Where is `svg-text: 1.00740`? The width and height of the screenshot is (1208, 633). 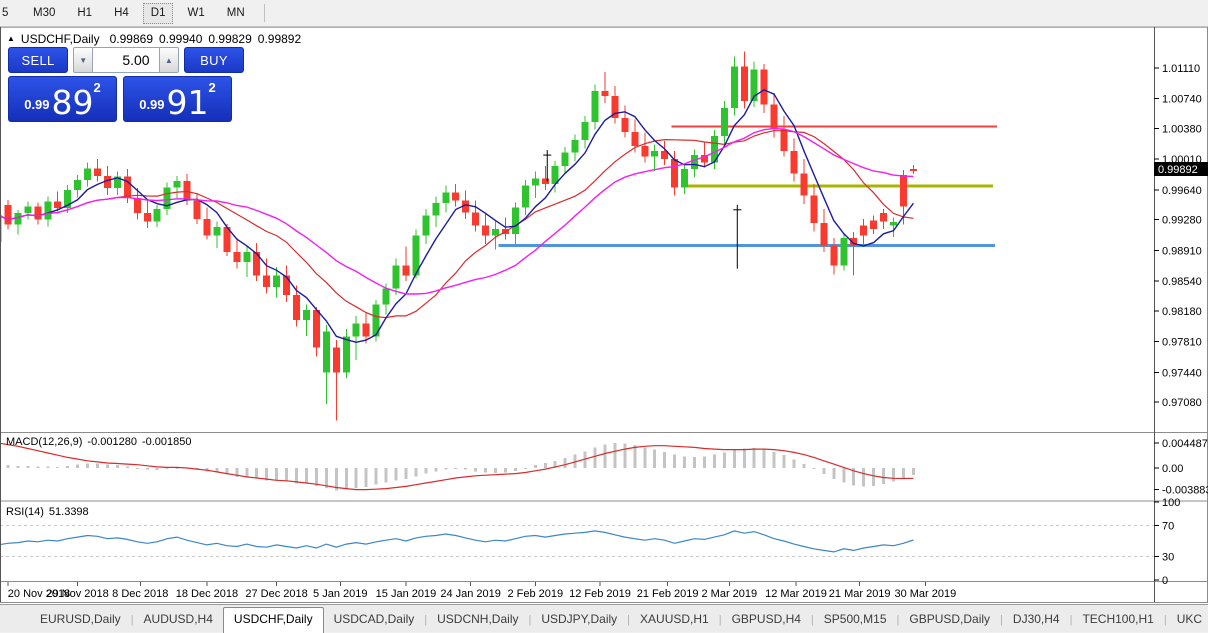
svg-text: 1.00740 is located at coordinates (1182, 100).